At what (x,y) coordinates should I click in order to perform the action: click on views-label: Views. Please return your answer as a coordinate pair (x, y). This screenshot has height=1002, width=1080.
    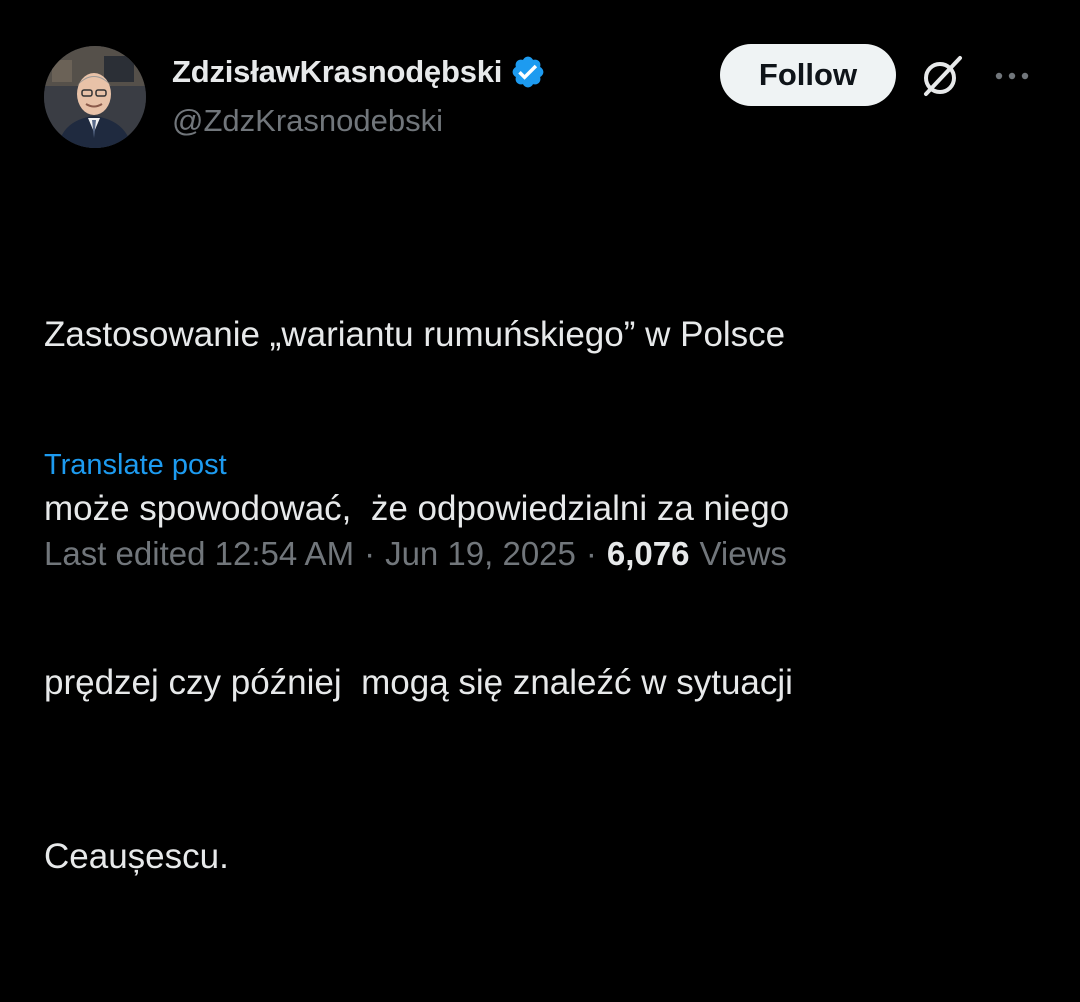
    Looking at the image, I should click on (743, 553).